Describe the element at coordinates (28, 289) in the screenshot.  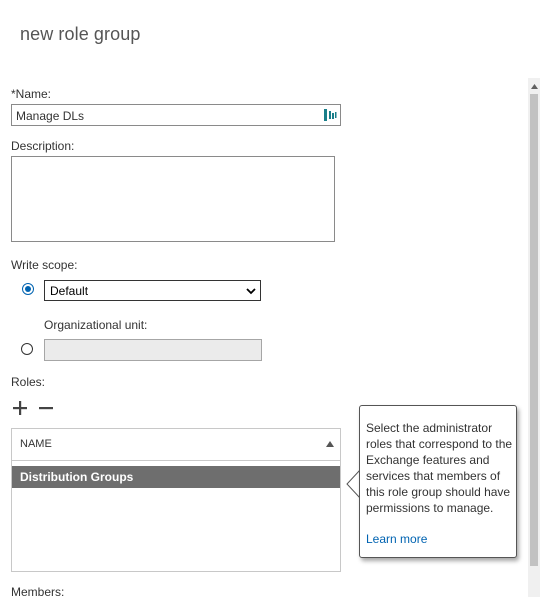
I see `write-scope-default-radio` at that location.